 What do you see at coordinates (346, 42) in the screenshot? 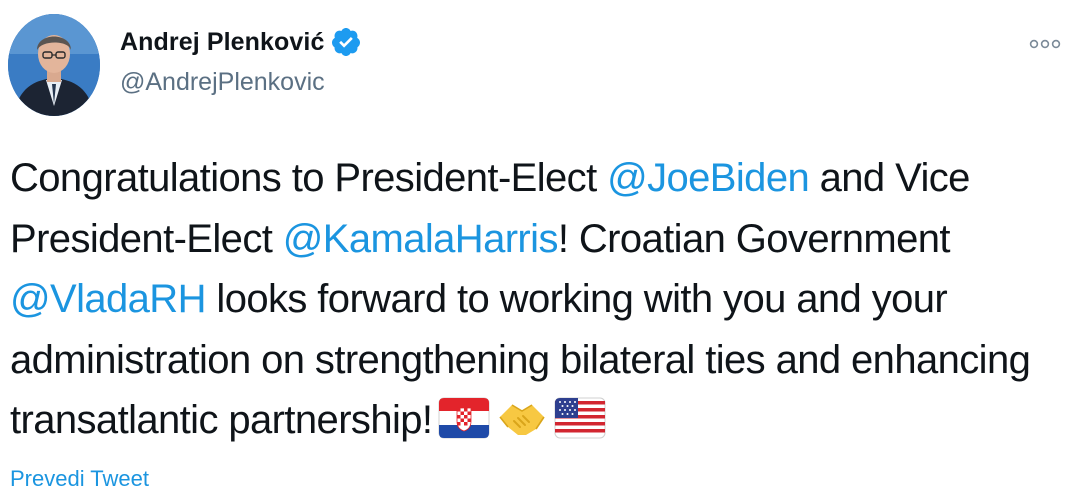
I see `verified-badge-icon` at bounding box center [346, 42].